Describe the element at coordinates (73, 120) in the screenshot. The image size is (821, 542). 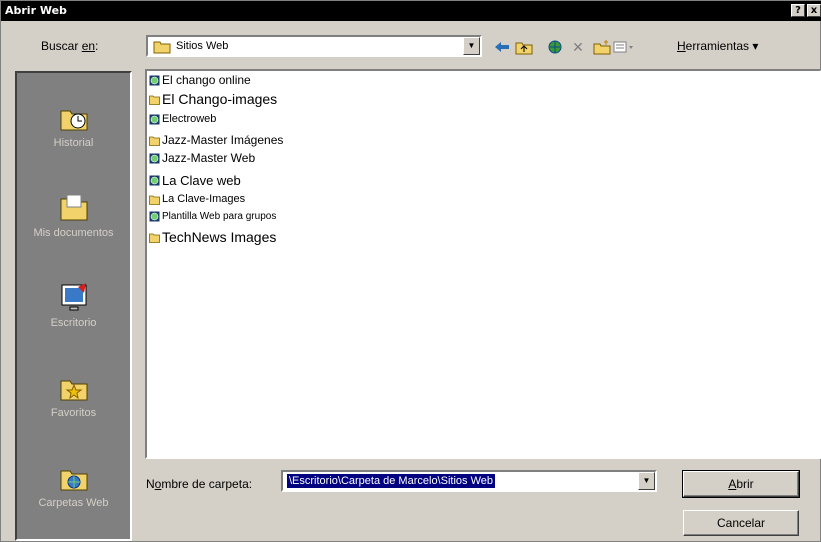
I see `history-icon` at that location.